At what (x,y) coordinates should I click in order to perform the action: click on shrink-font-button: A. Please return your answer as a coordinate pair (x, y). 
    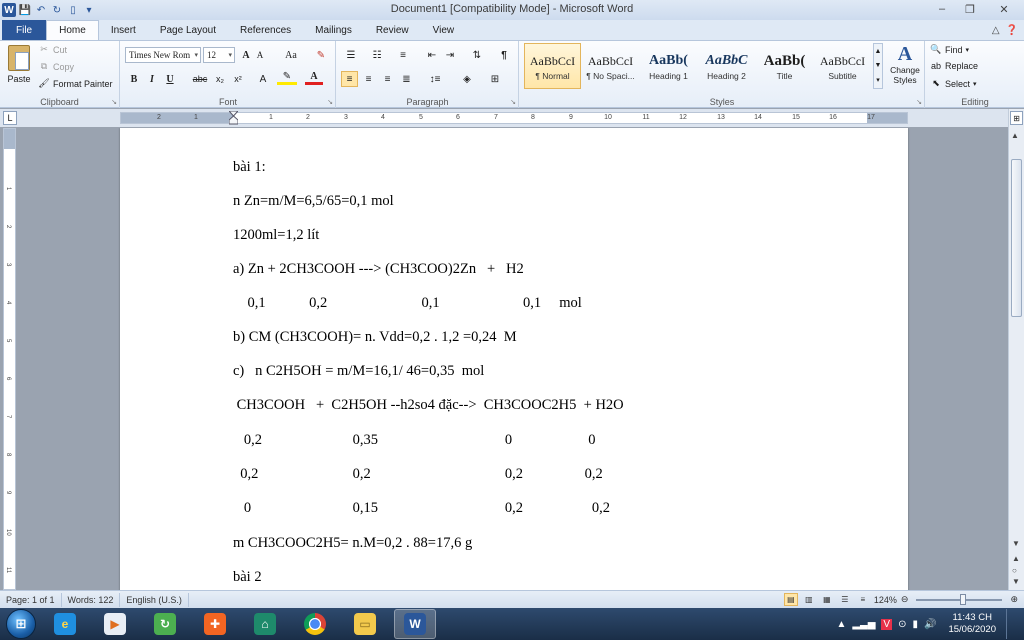
    Looking at the image, I should click on (260, 55).